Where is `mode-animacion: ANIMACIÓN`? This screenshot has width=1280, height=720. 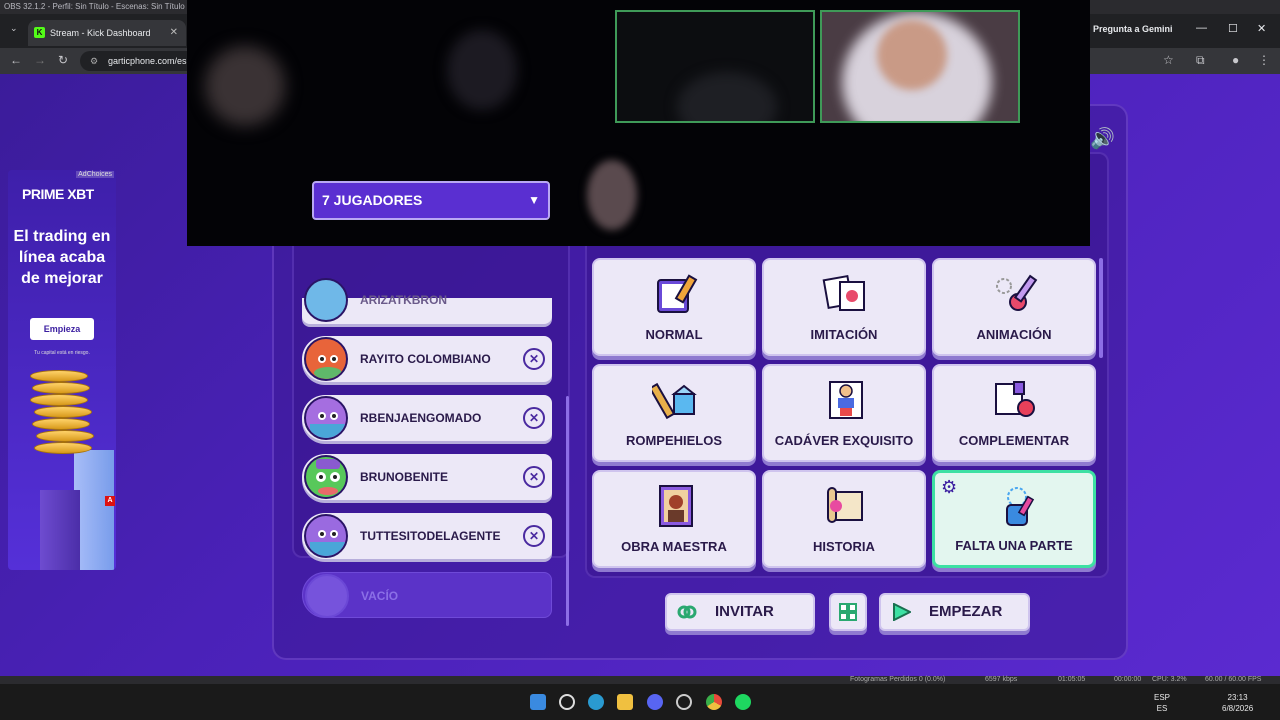 mode-animacion: ANIMACIÓN is located at coordinates (1014, 307).